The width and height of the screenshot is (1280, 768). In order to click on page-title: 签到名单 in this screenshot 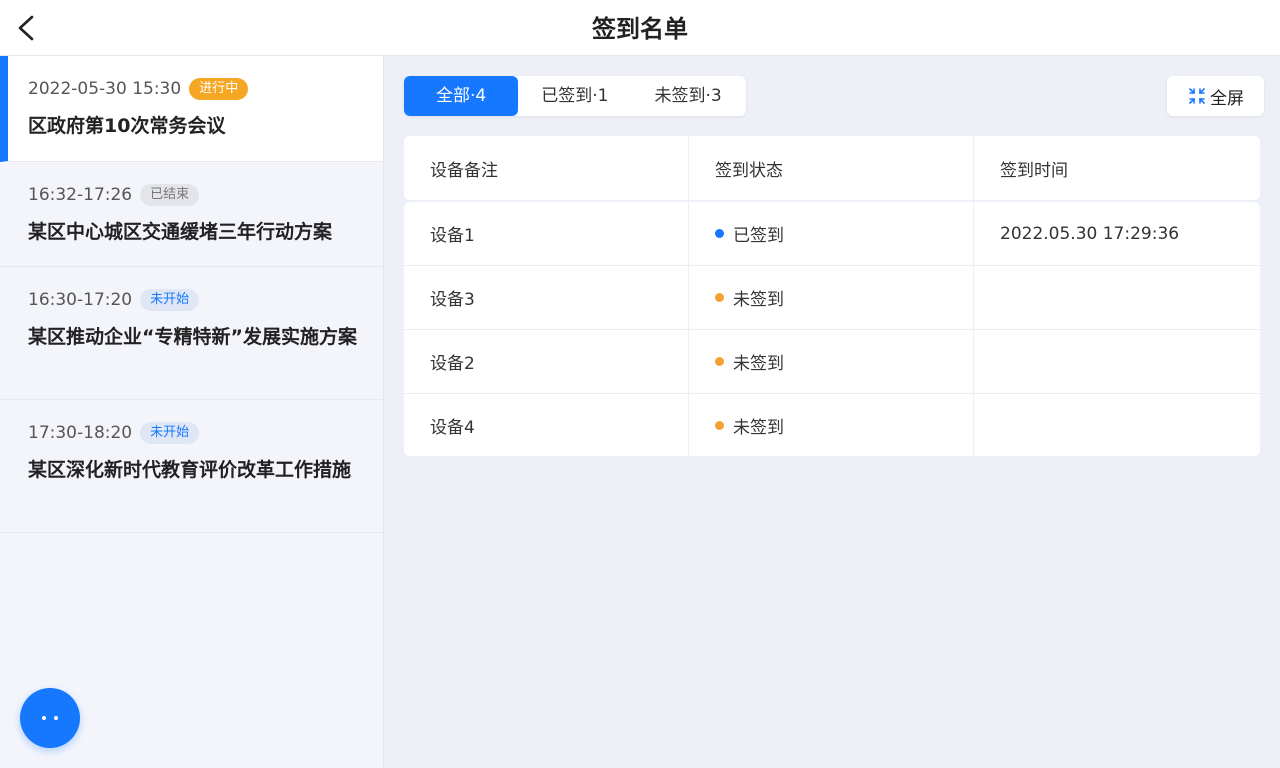, I will do `click(640, 29)`.